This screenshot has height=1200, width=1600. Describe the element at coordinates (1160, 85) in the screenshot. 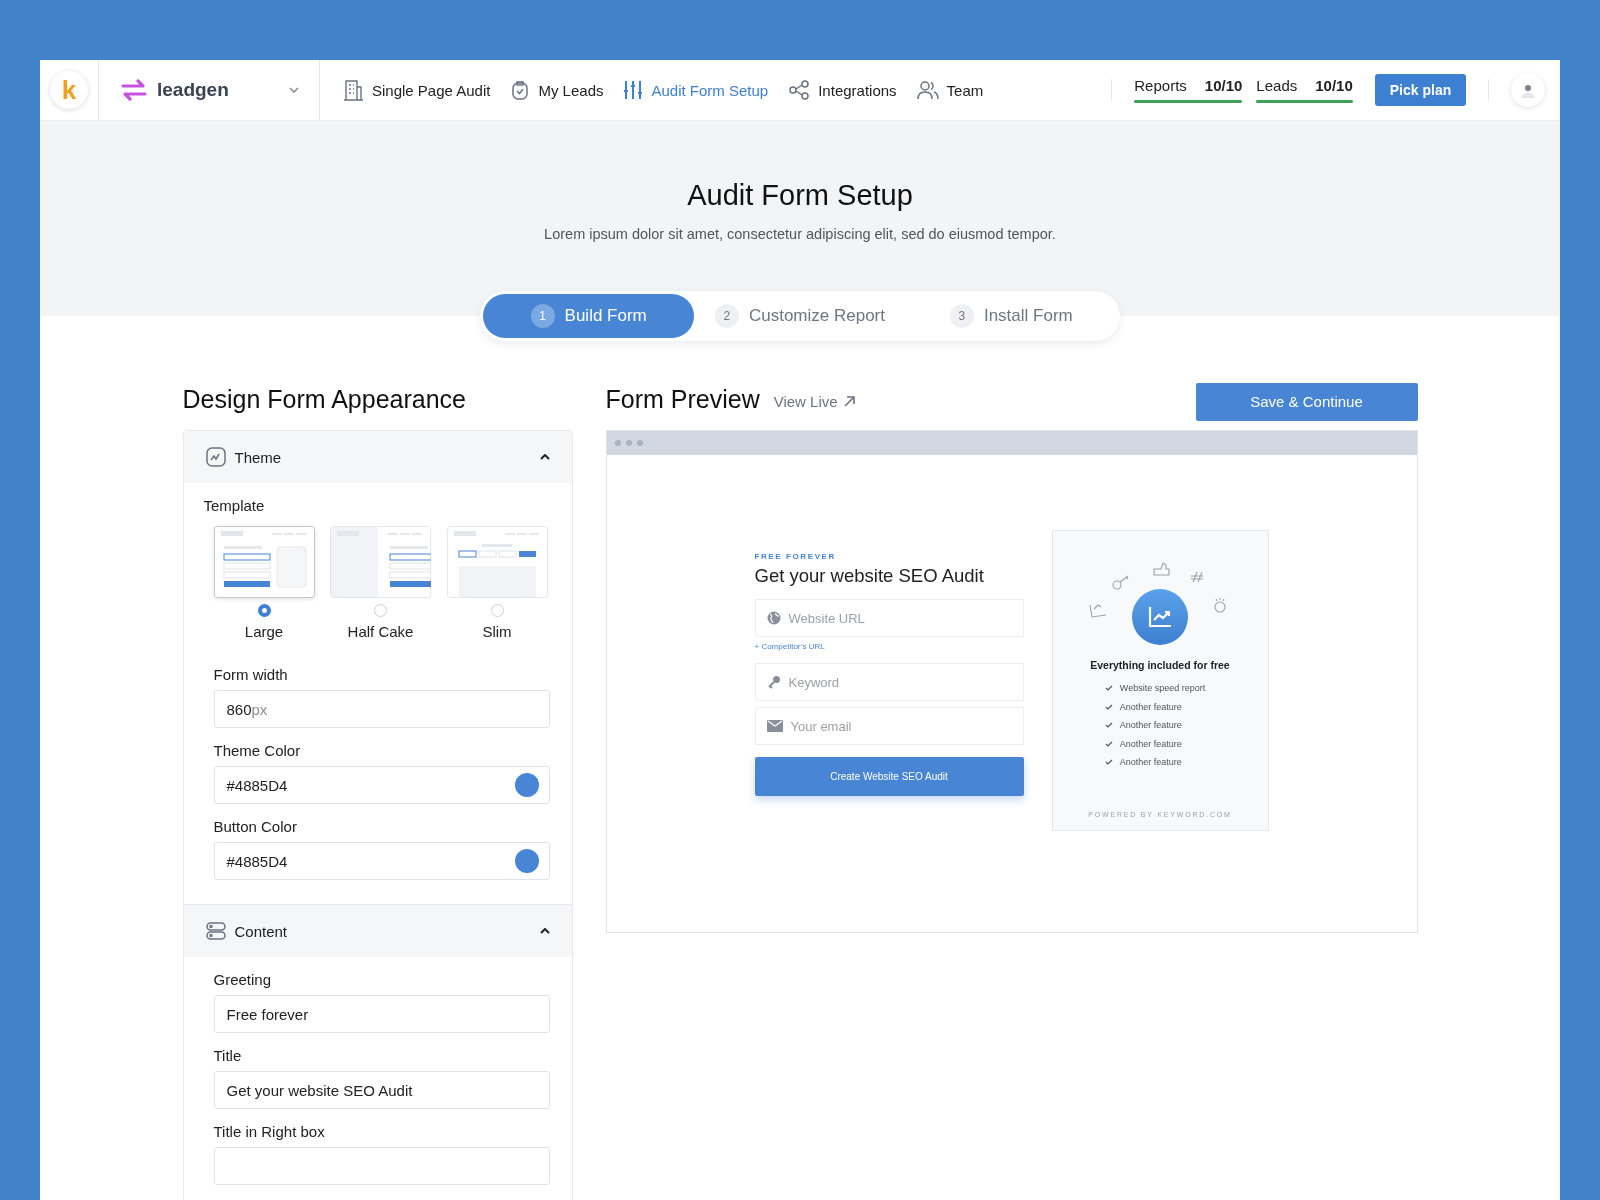

I see `usage-label: Reports` at that location.